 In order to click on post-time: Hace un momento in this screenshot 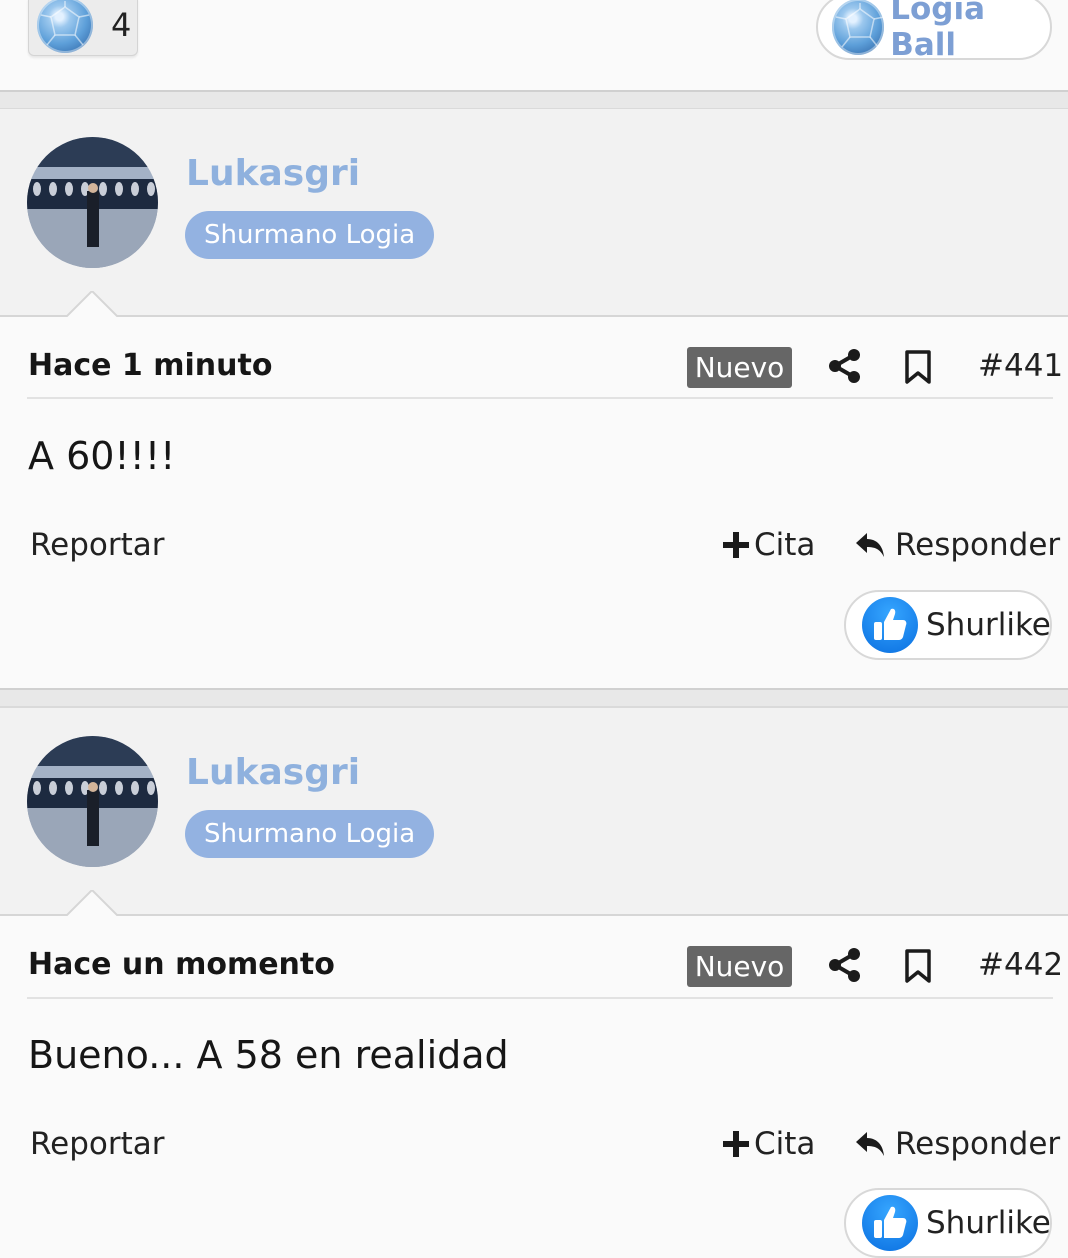, I will do `click(181, 964)`.